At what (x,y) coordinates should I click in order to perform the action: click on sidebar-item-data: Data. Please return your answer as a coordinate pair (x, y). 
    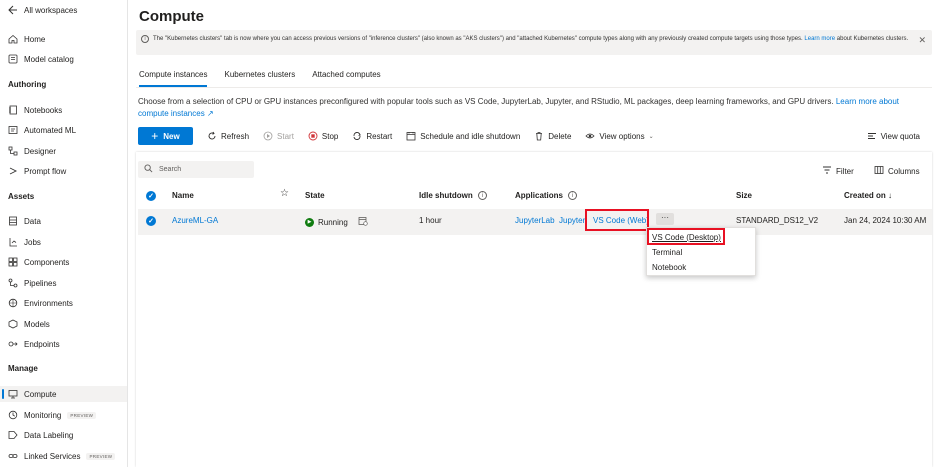
    Looking at the image, I should click on (24, 221).